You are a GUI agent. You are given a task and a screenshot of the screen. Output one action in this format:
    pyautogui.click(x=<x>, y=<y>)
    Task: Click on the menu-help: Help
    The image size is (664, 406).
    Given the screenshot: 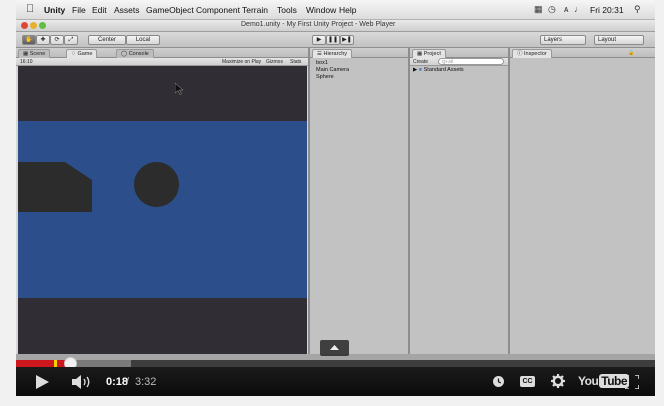 What is the action you would take?
    pyautogui.click(x=347, y=10)
    